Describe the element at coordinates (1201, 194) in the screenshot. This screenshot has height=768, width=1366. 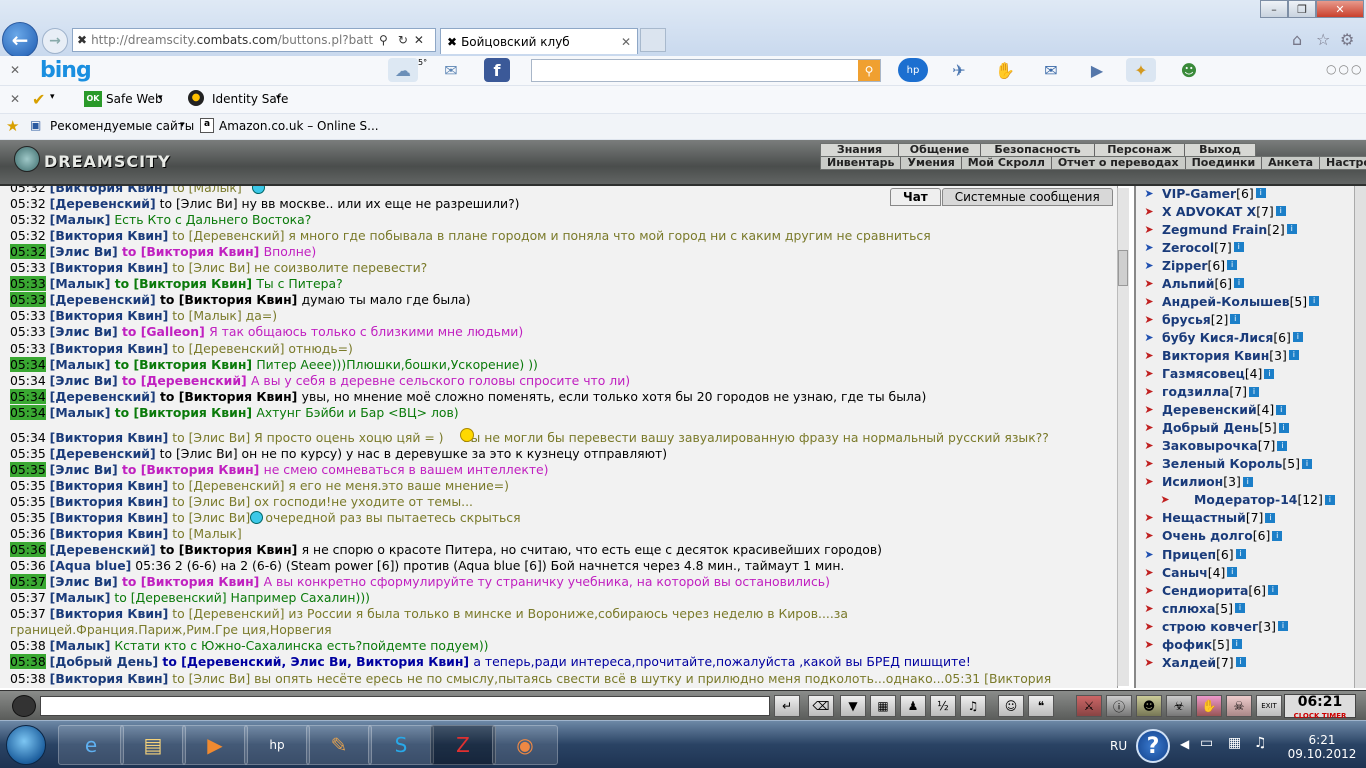
I see `user-list-item: ➤ VIP-Gamer [6] i` at that location.